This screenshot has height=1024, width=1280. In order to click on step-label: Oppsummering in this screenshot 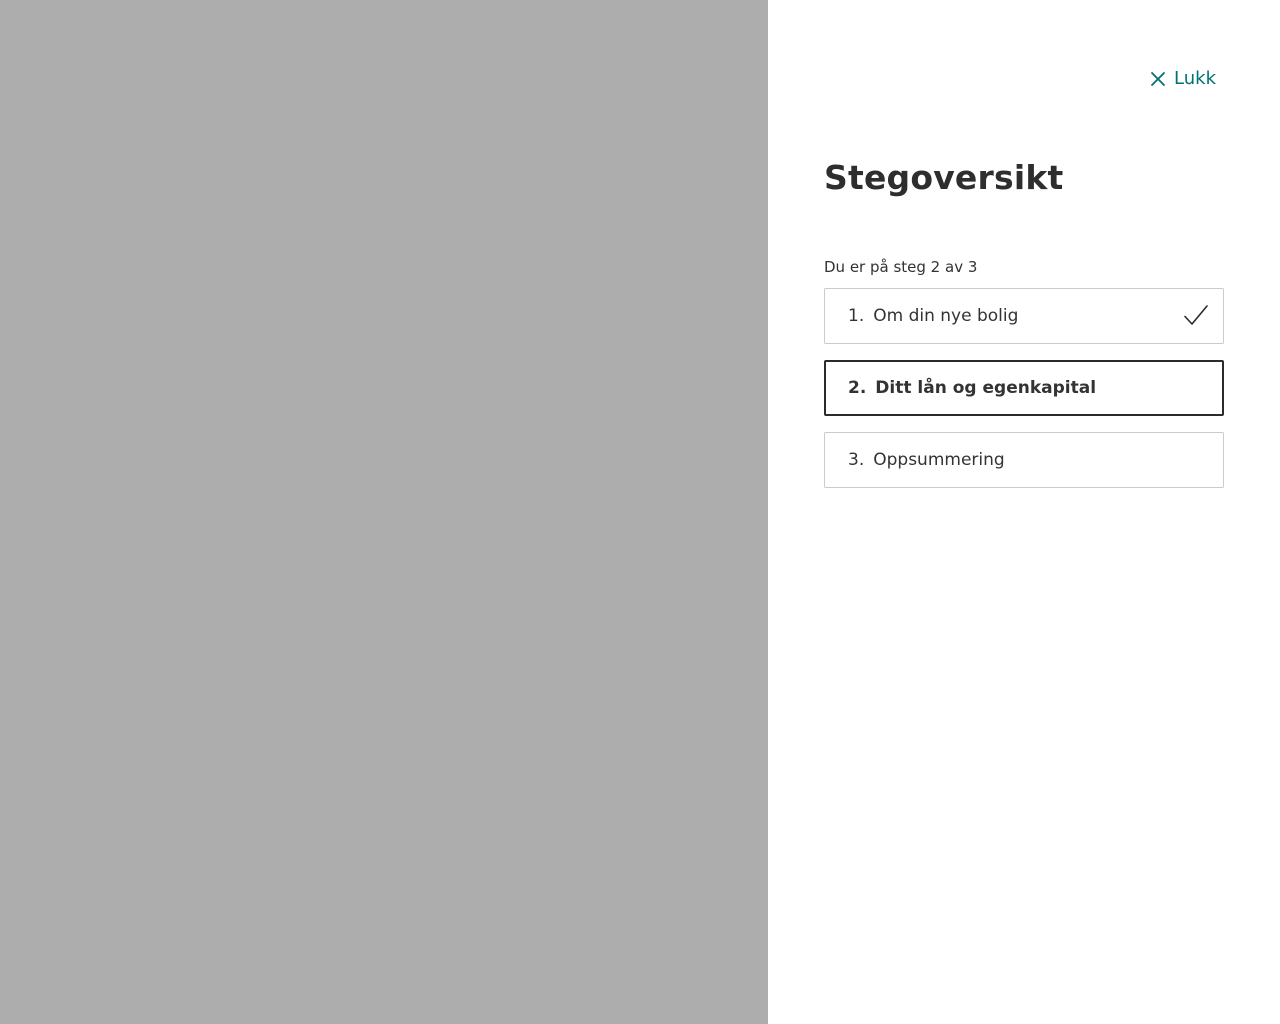, I will do `click(939, 460)`.